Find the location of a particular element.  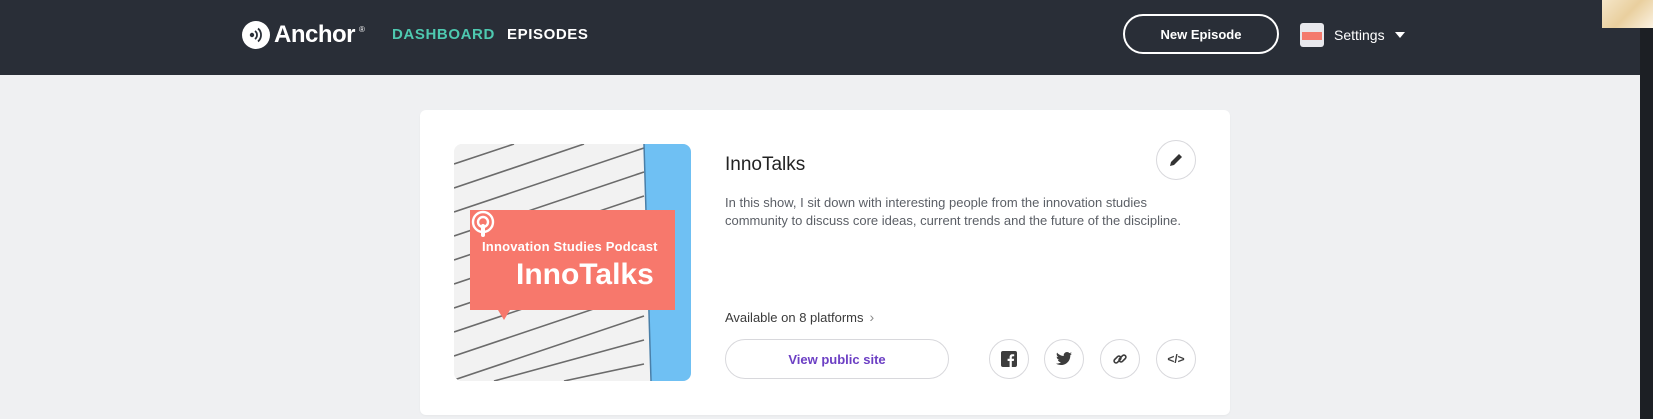

nav-episodes: EPISODES is located at coordinates (548, 34).